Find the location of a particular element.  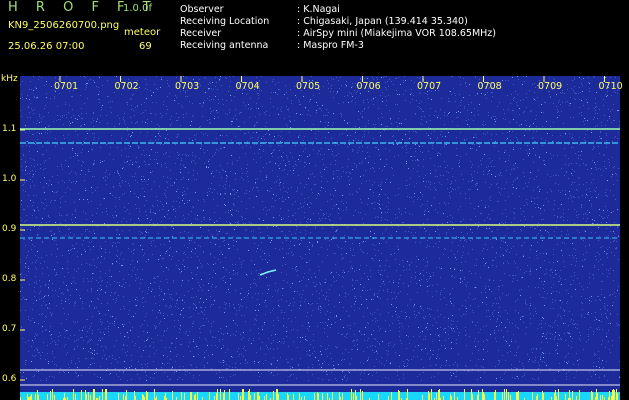

right-gutter is located at coordinates (624, 238).